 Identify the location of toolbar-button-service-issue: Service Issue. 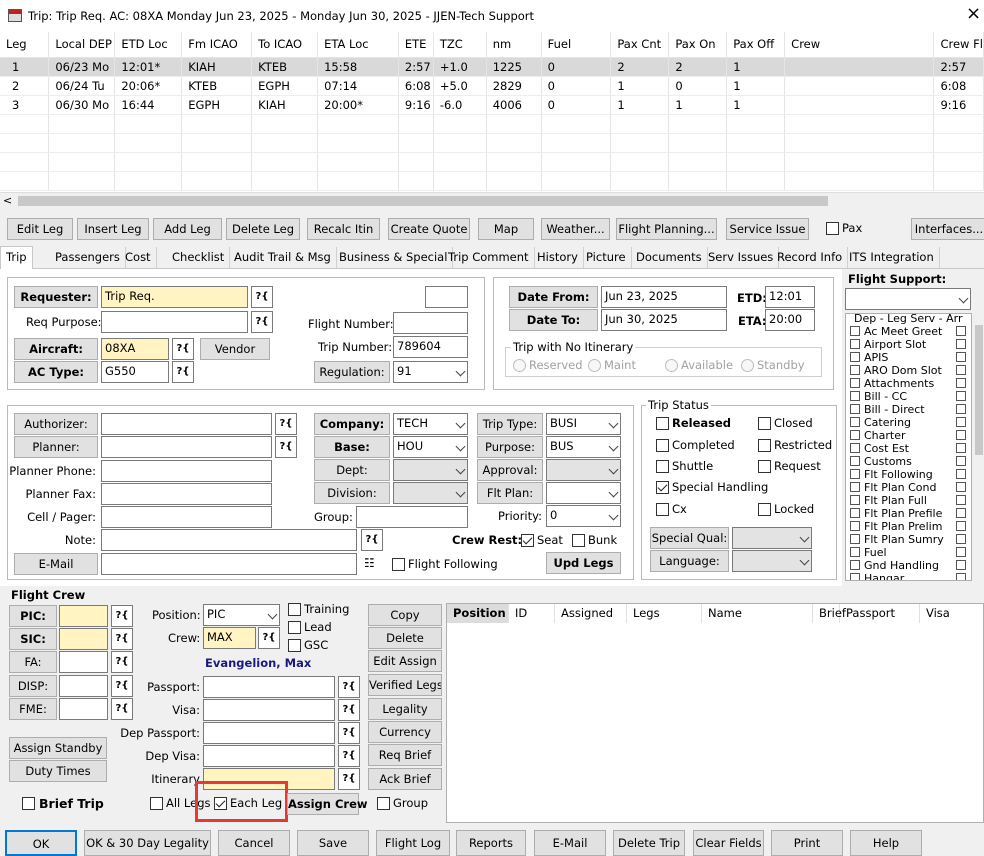
(767, 229).